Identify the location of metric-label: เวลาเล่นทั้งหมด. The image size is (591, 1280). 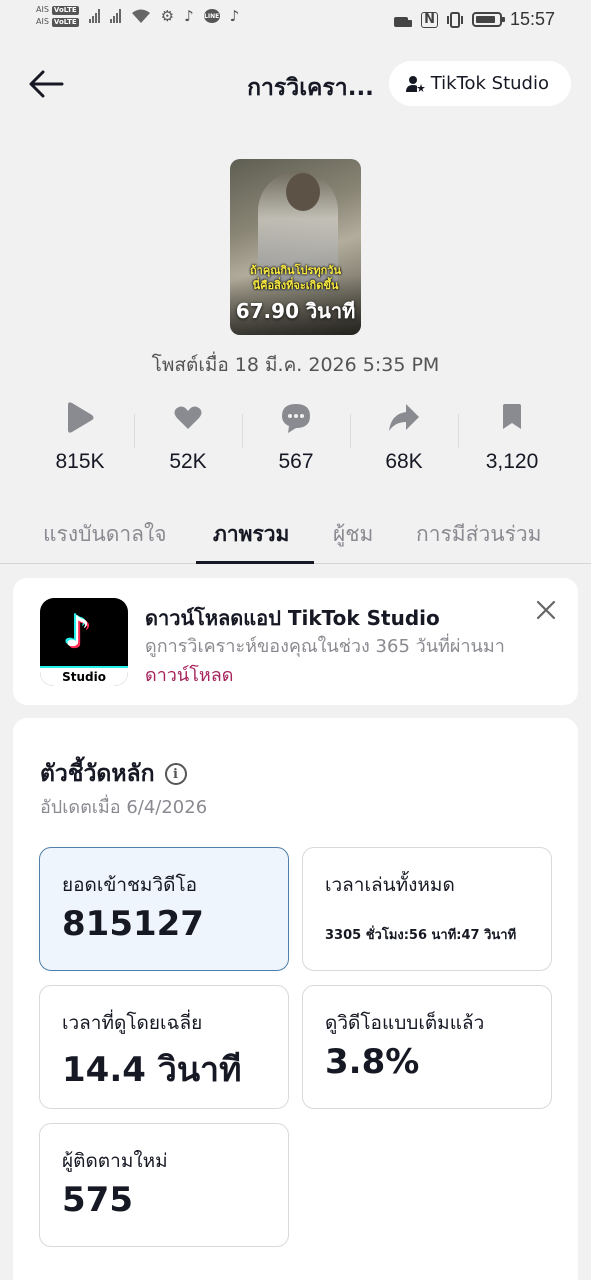
(390, 885).